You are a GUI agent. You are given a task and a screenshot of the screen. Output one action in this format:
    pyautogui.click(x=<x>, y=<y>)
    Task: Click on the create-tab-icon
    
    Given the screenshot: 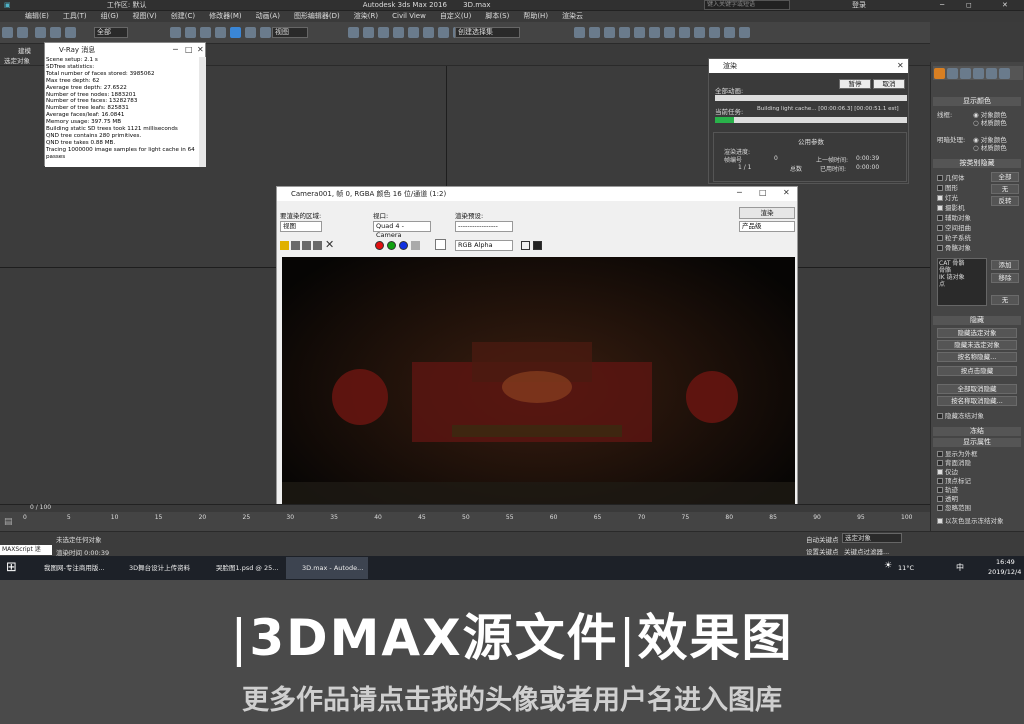 What is the action you would take?
    pyautogui.click(x=939, y=73)
    